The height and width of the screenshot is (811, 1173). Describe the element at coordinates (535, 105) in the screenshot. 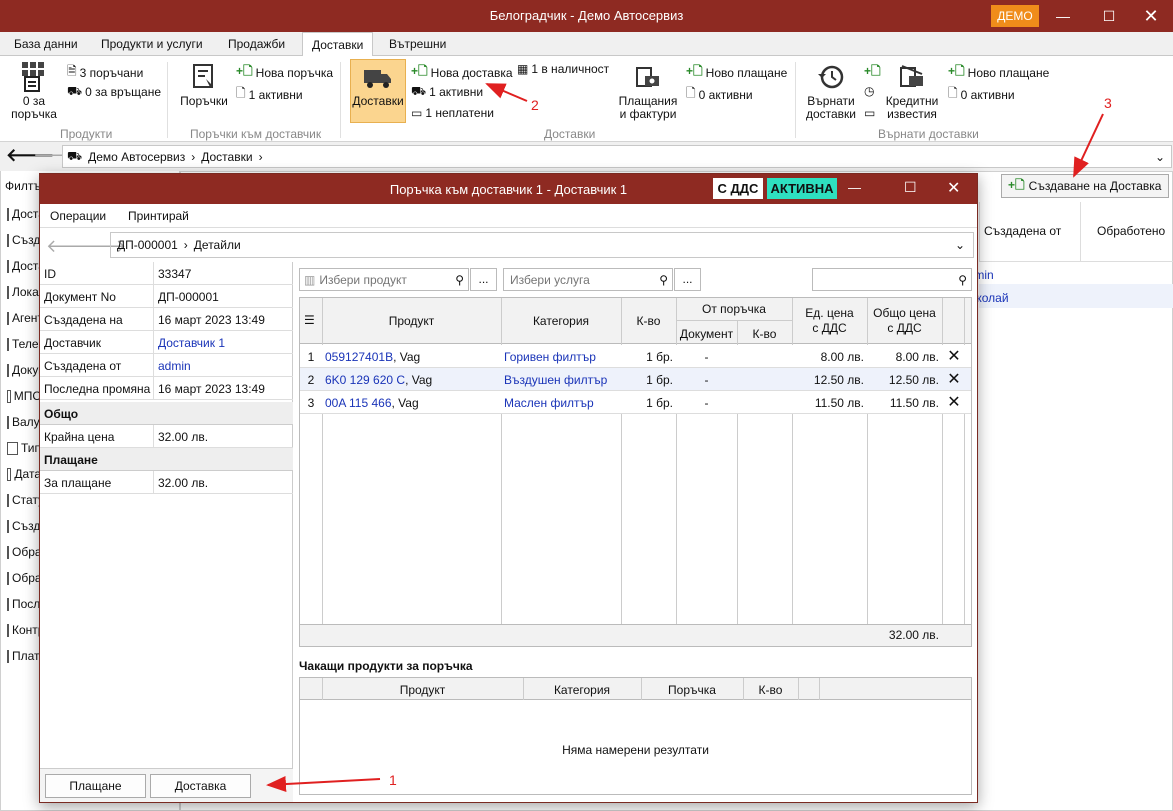

I see `annotation-2: 2` at that location.